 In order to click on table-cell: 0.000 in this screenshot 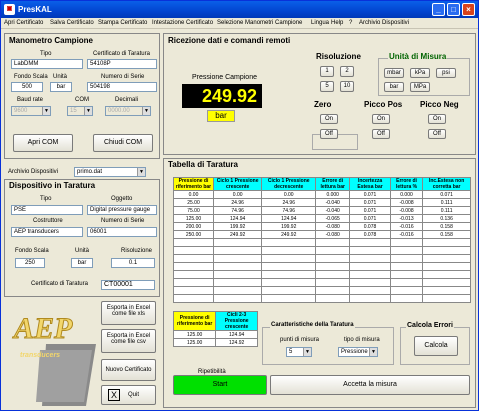, I will do `click(333, 194)`.